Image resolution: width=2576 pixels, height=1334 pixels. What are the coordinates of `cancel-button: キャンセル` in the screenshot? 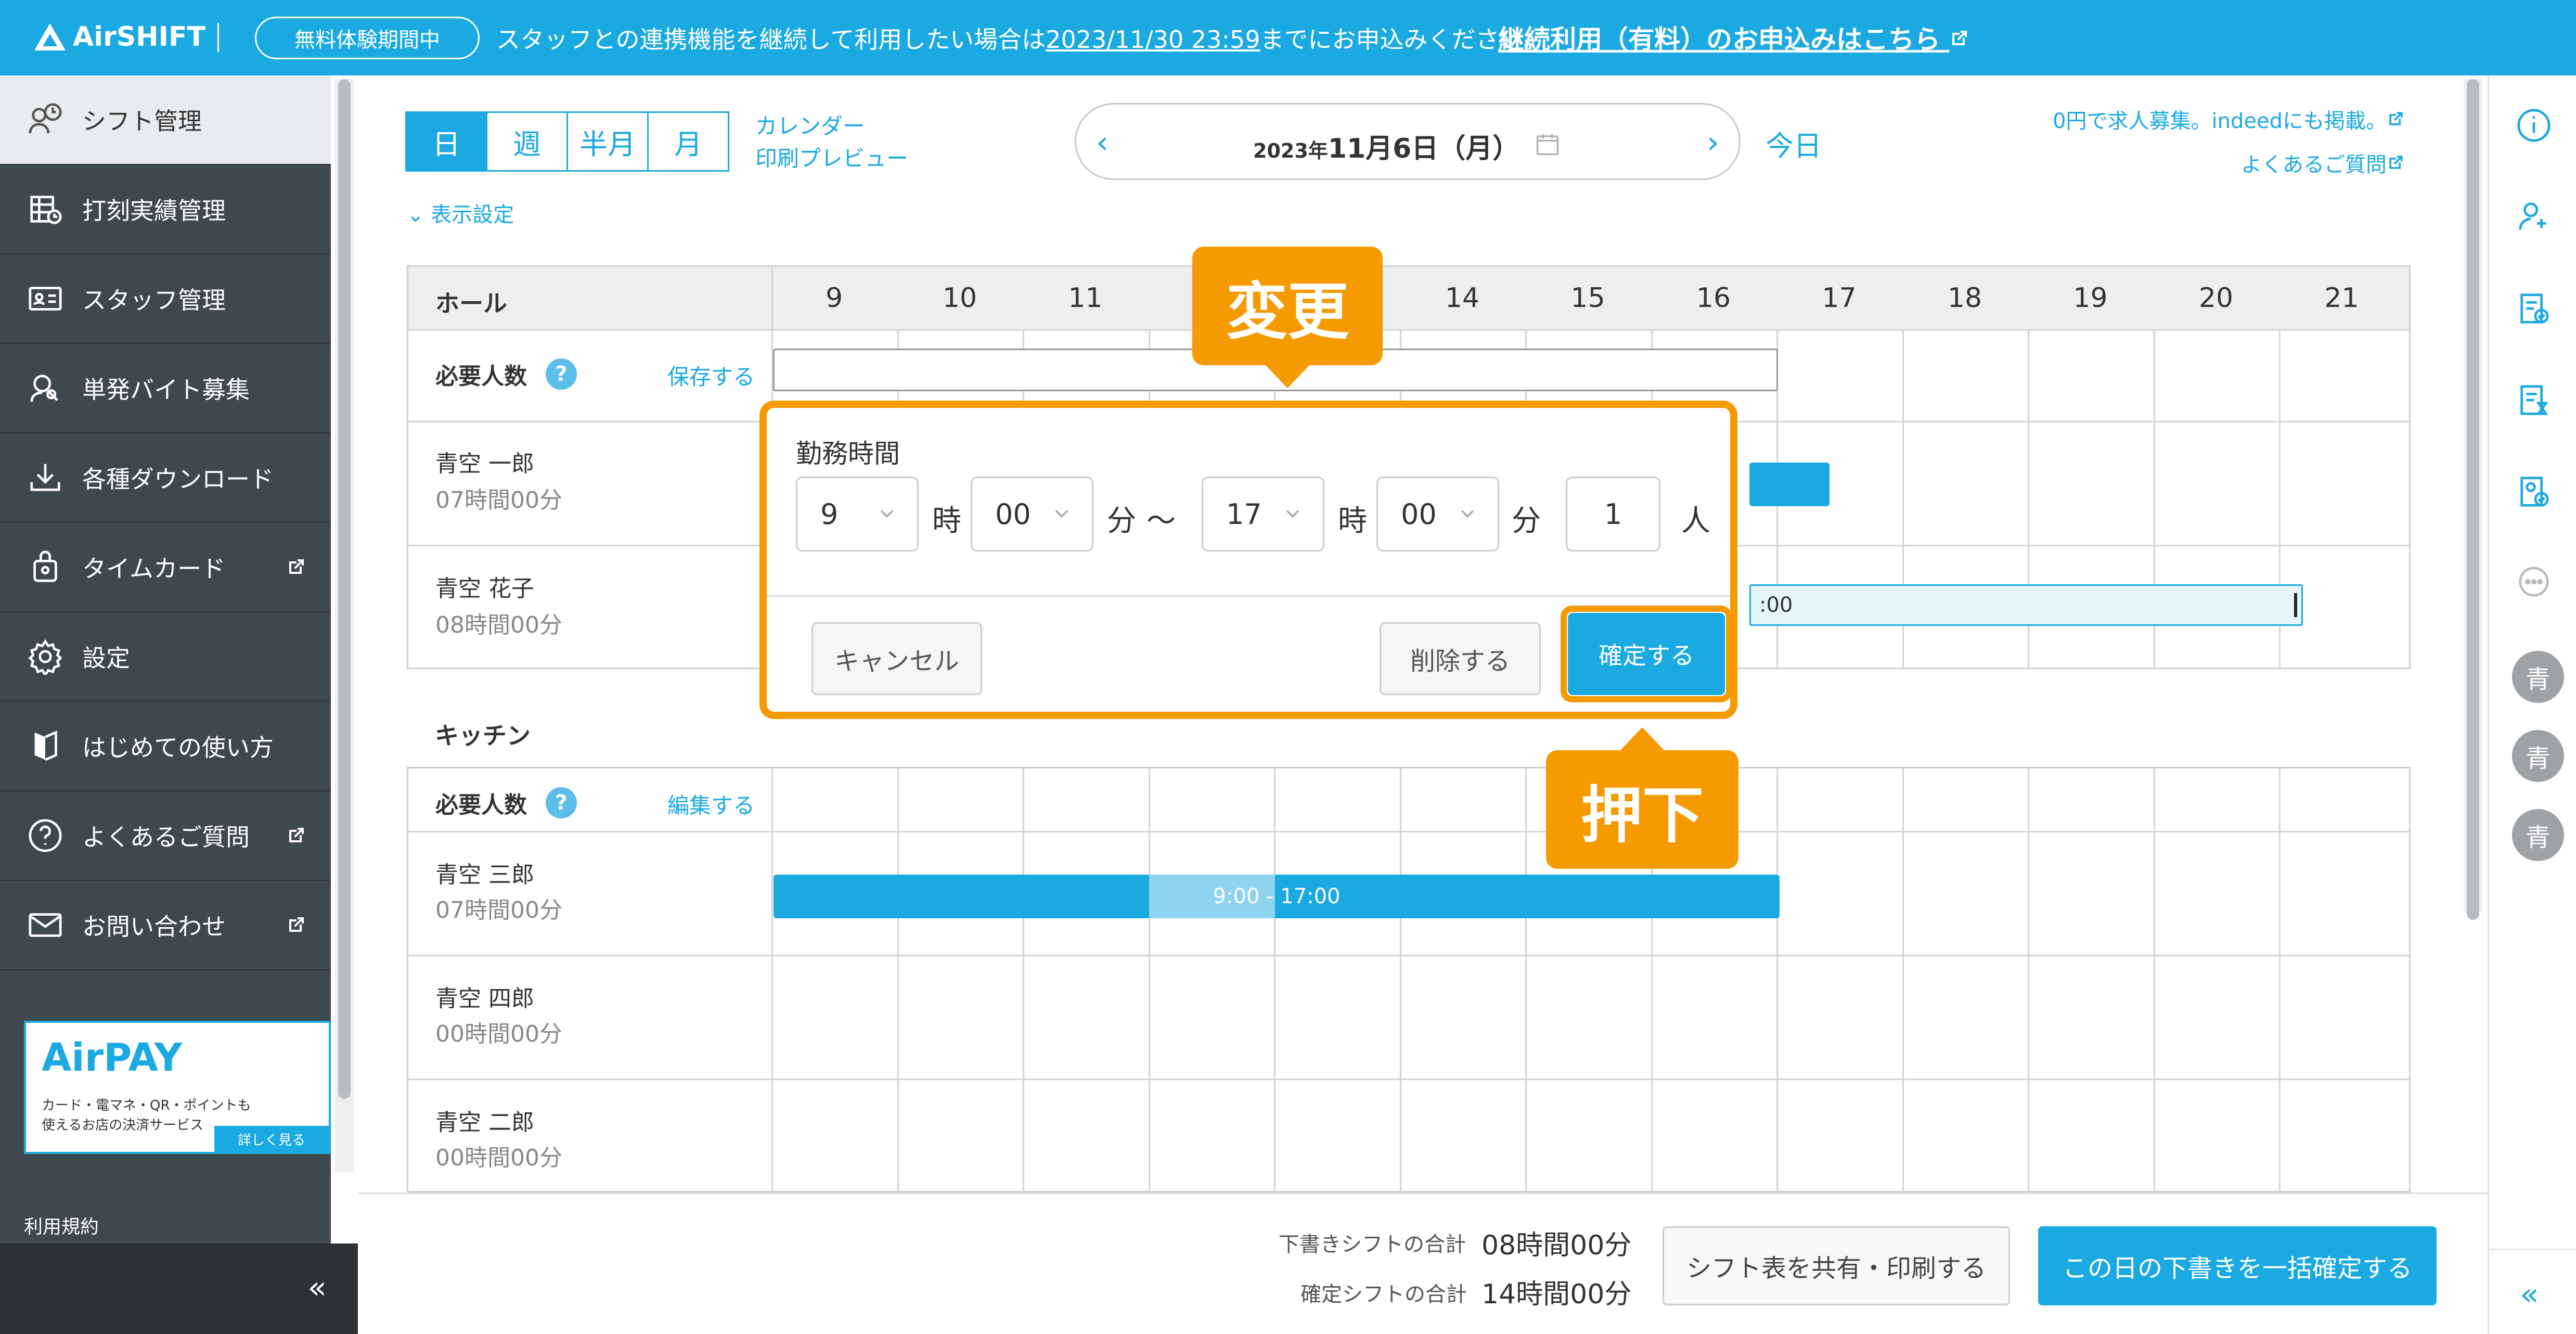 It's located at (897, 658).